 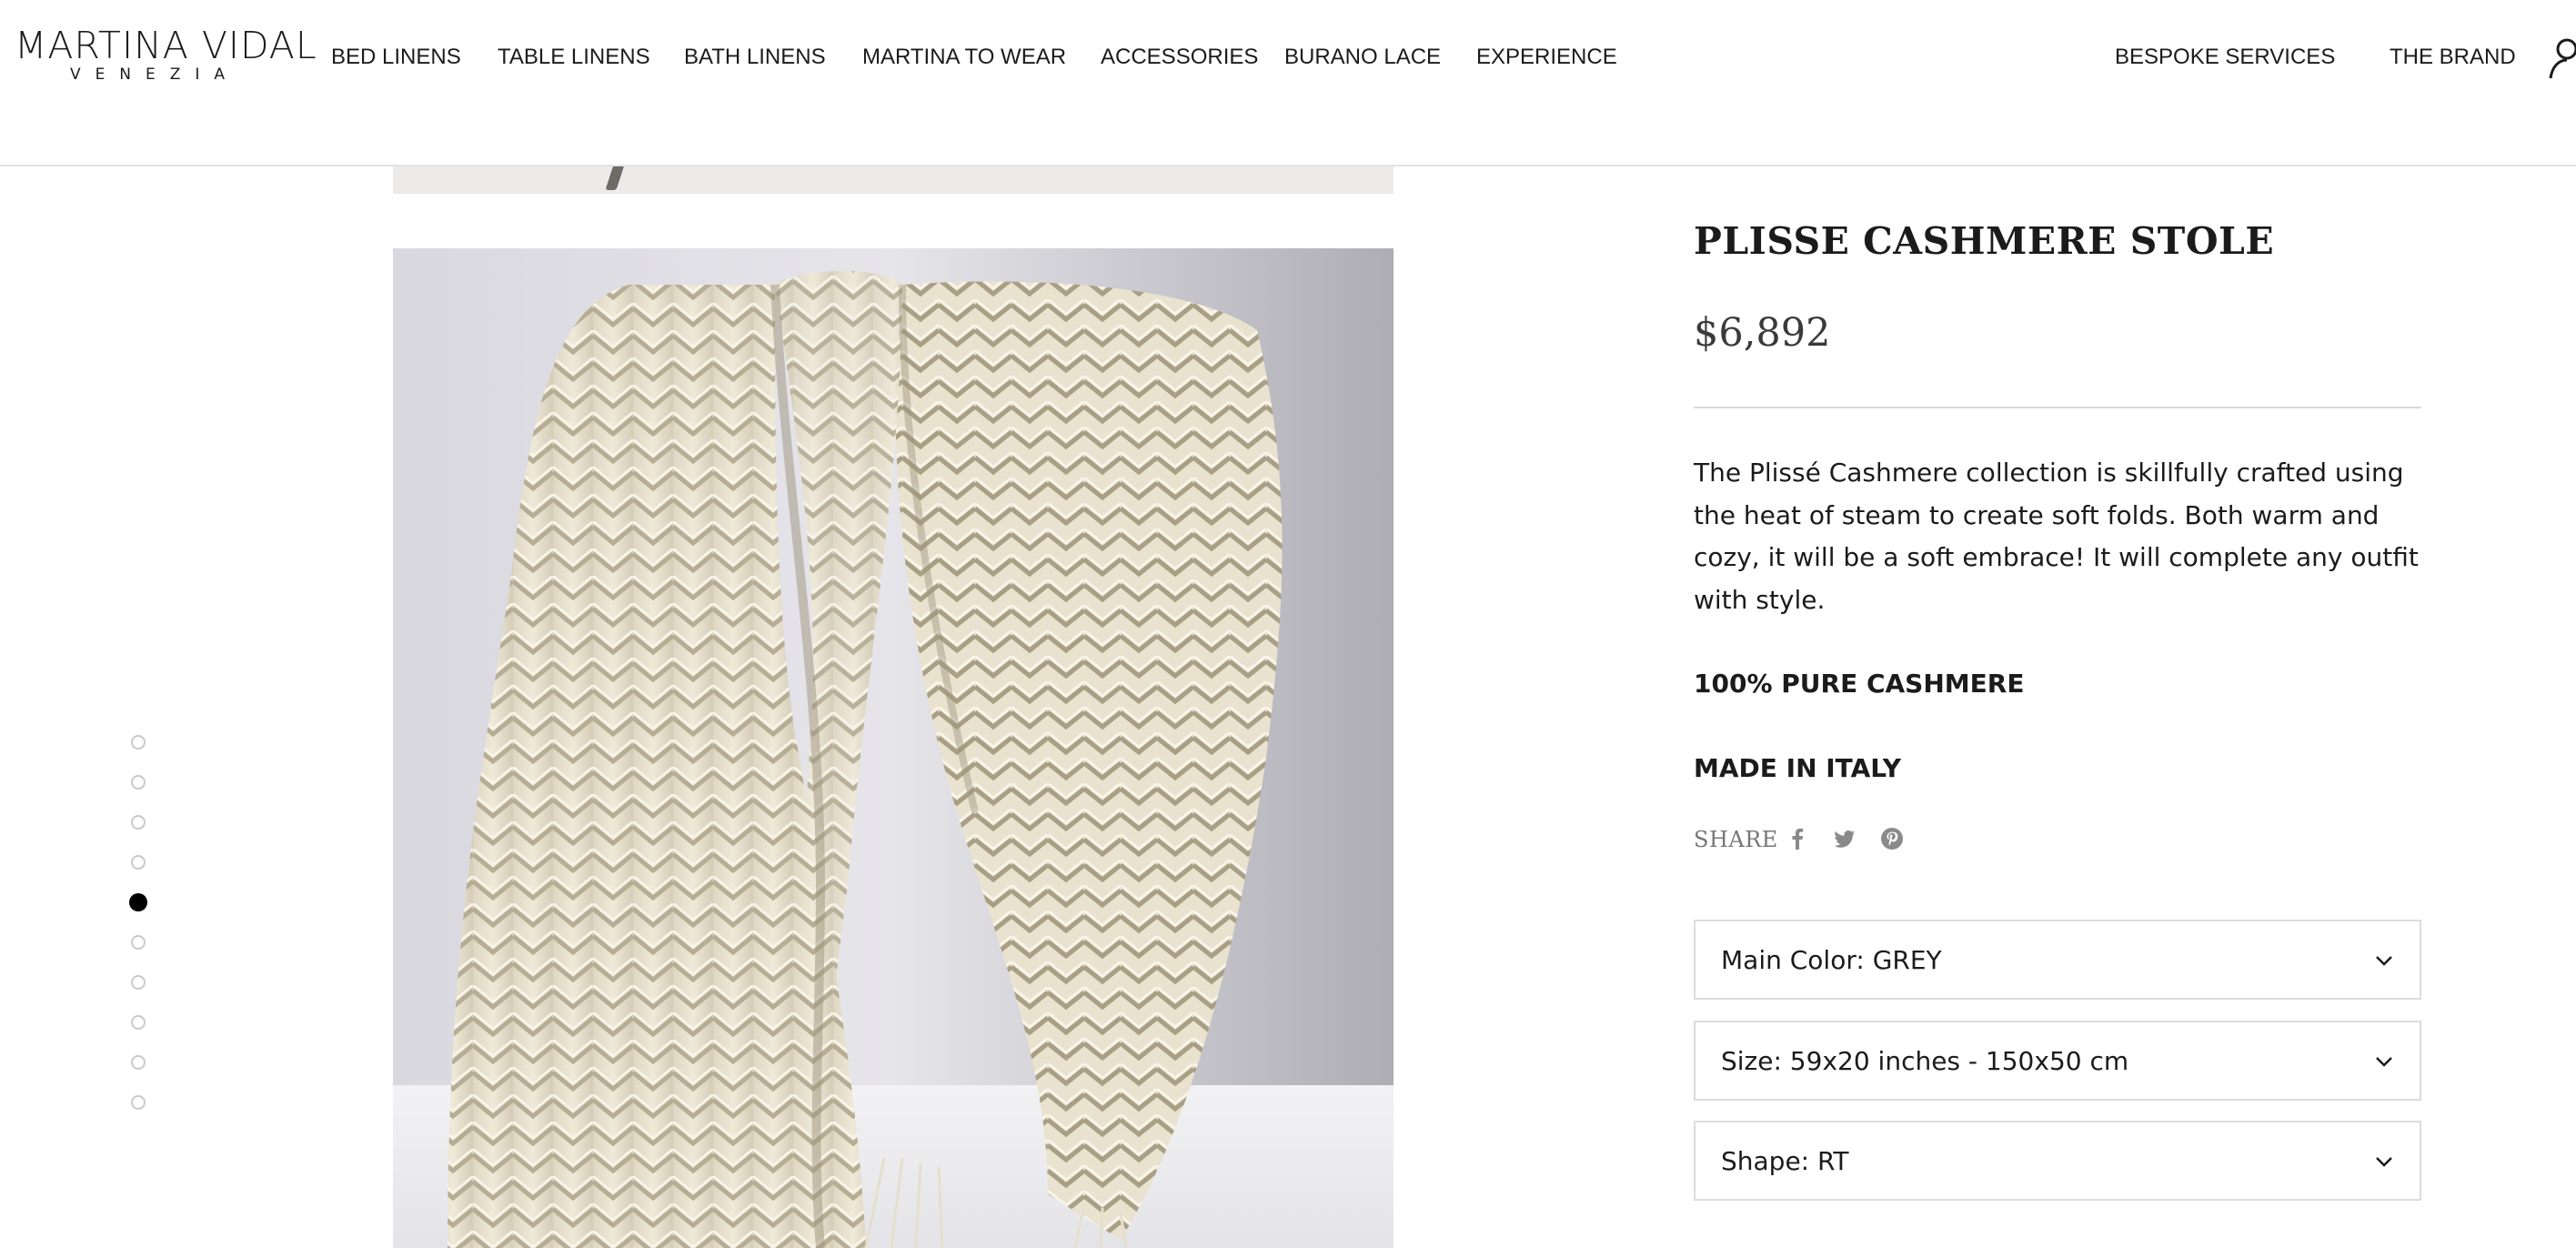 I want to click on main-color-select: Main Color: GREY, so click(x=2057, y=960).